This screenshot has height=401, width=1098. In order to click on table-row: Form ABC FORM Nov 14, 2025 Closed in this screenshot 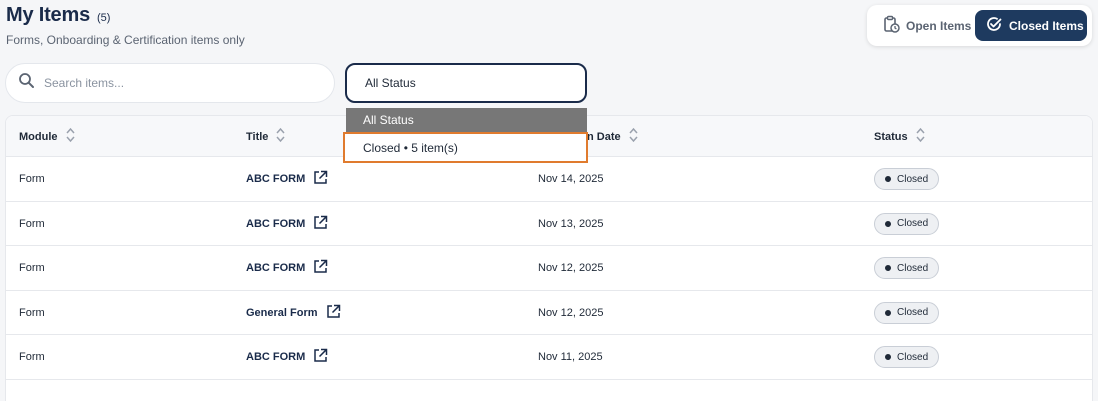, I will do `click(549, 179)`.